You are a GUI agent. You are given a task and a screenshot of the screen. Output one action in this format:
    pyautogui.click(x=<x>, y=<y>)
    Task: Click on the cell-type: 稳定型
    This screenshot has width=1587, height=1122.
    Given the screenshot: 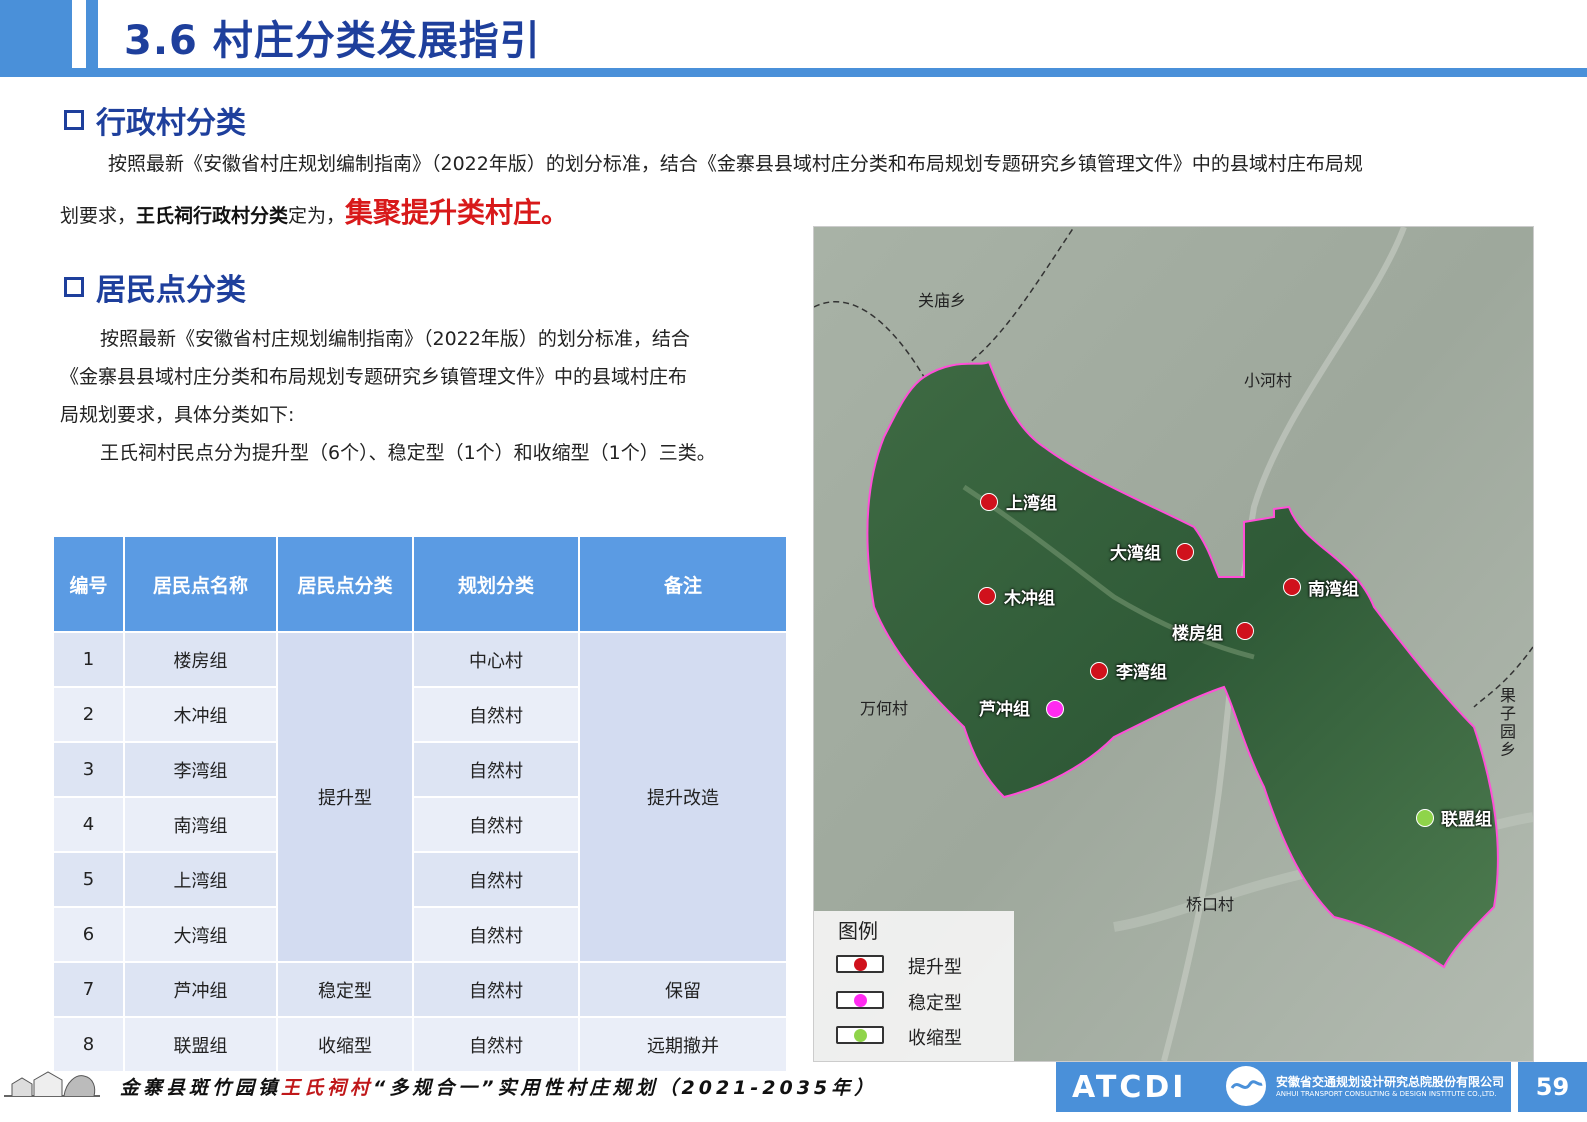 What is the action you would take?
    pyautogui.click(x=345, y=989)
    